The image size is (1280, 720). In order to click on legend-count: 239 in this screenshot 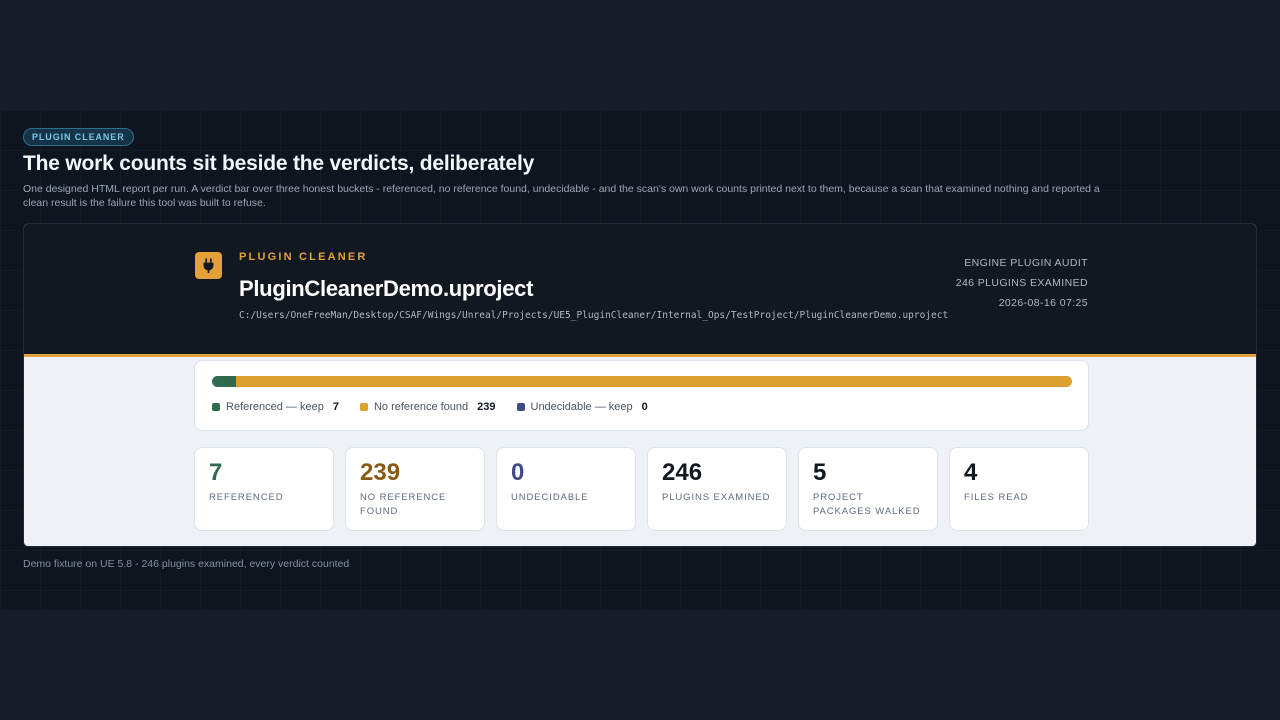, I will do `click(486, 407)`.